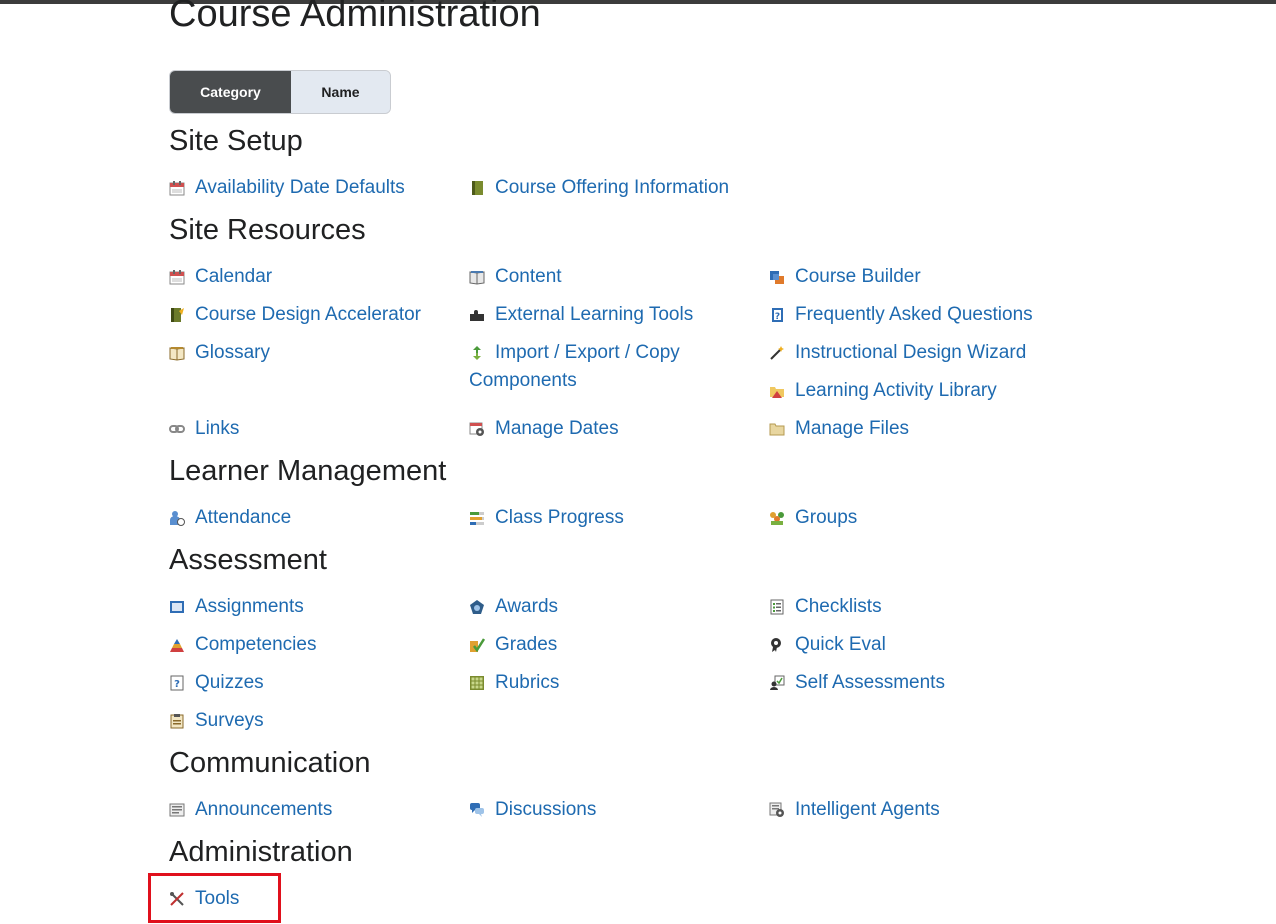 This screenshot has height=924, width=1276. Describe the element at coordinates (858, 276) in the screenshot. I see `link-label: Course Builder` at that location.